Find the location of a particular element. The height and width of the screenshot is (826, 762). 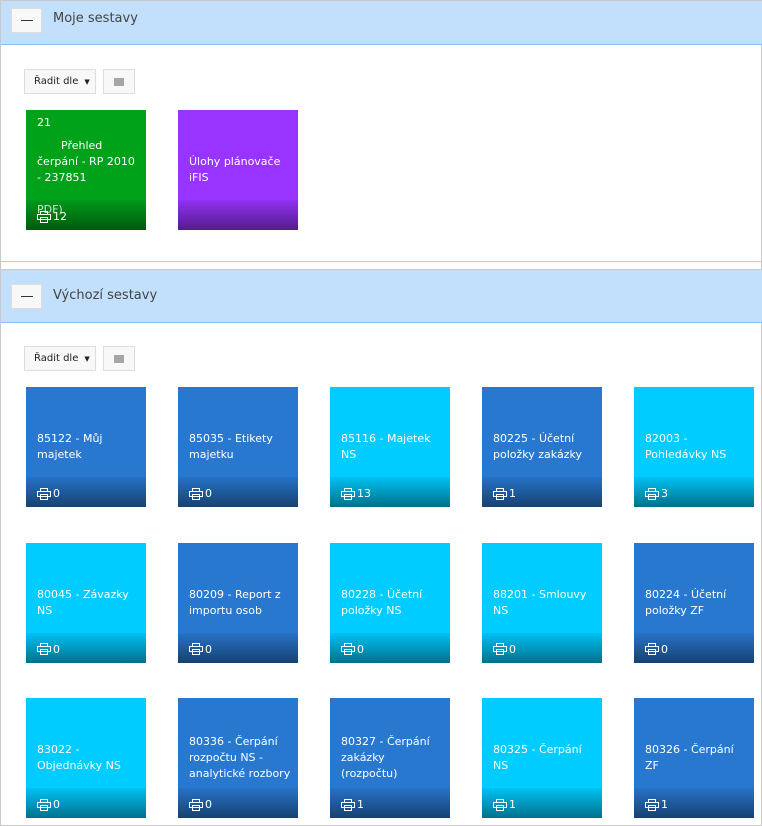

tile-name: 85116 - Majetek NS is located at coordinates (386, 446).